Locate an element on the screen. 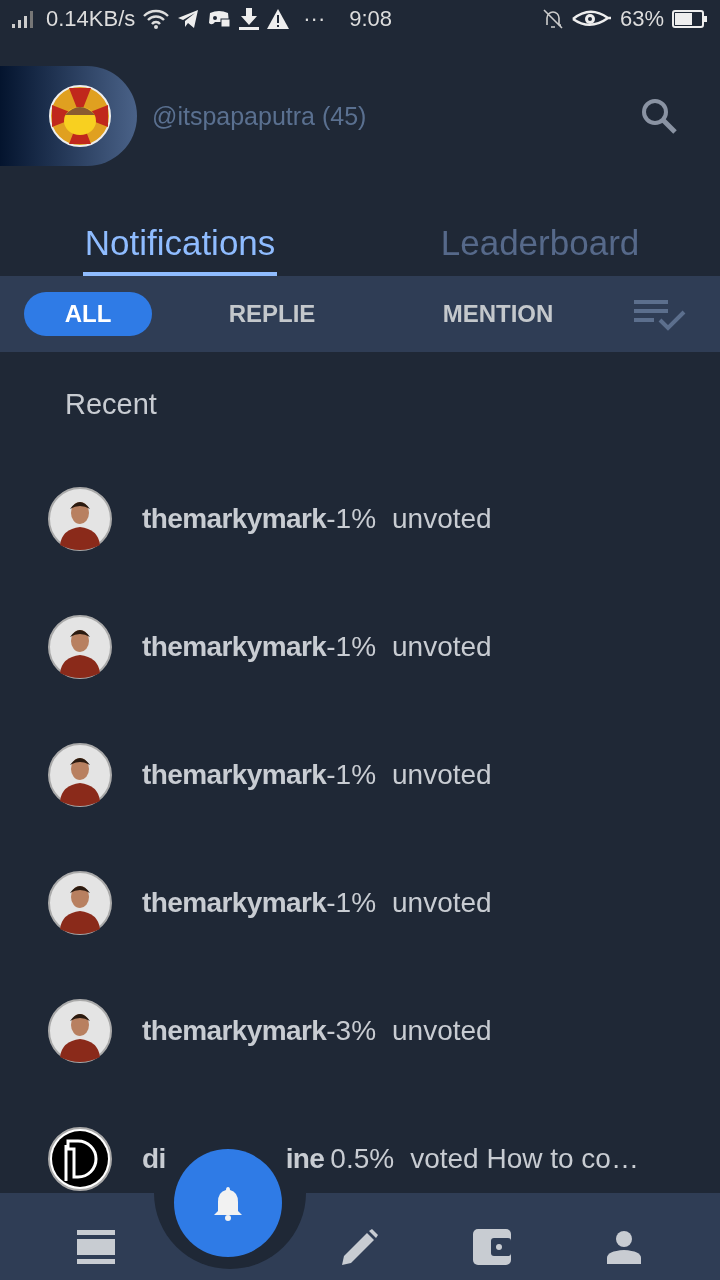  username: di is located at coordinates (154, 1159).